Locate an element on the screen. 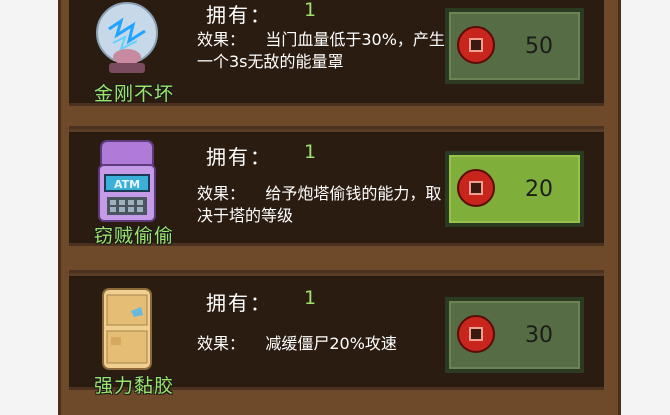 The image size is (670, 415). item-name: 金刚不坏 is located at coordinates (133, 94).